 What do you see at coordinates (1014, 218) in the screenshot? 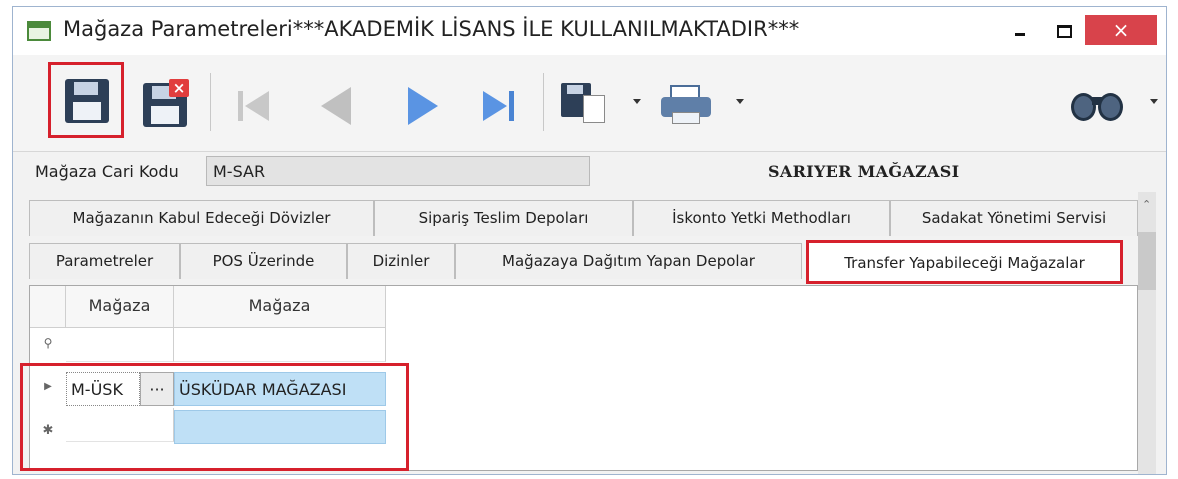
I see `tab-loyalty-service: Sadakat Yönetimi Servisi` at bounding box center [1014, 218].